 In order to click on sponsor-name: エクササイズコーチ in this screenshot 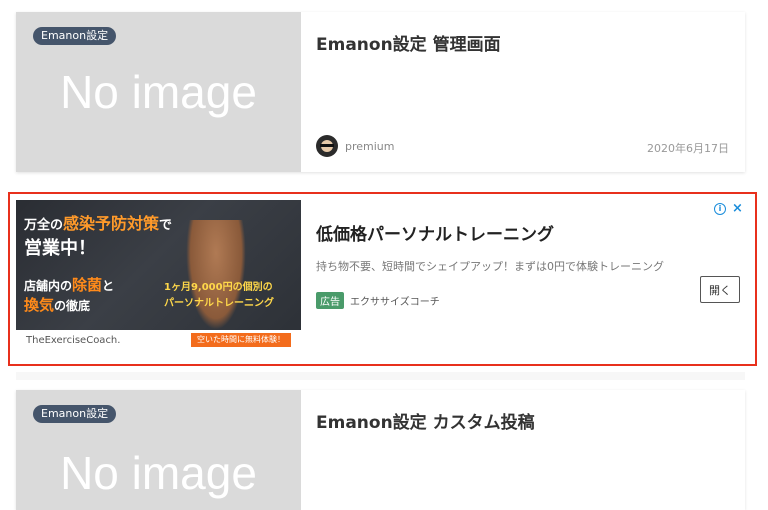, I will do `click(395, 302)`.